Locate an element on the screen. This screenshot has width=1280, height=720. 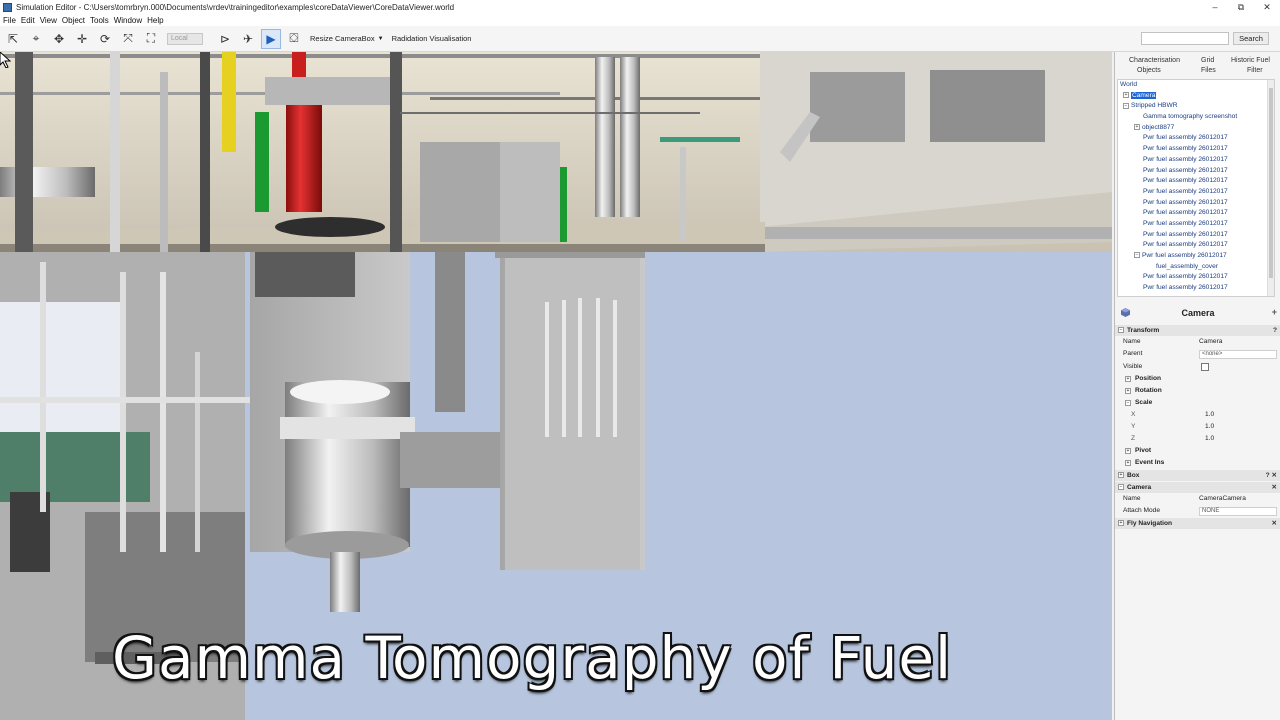
video-caption: Gamma Tomography of Fuel is located at coordinates (532, 658).